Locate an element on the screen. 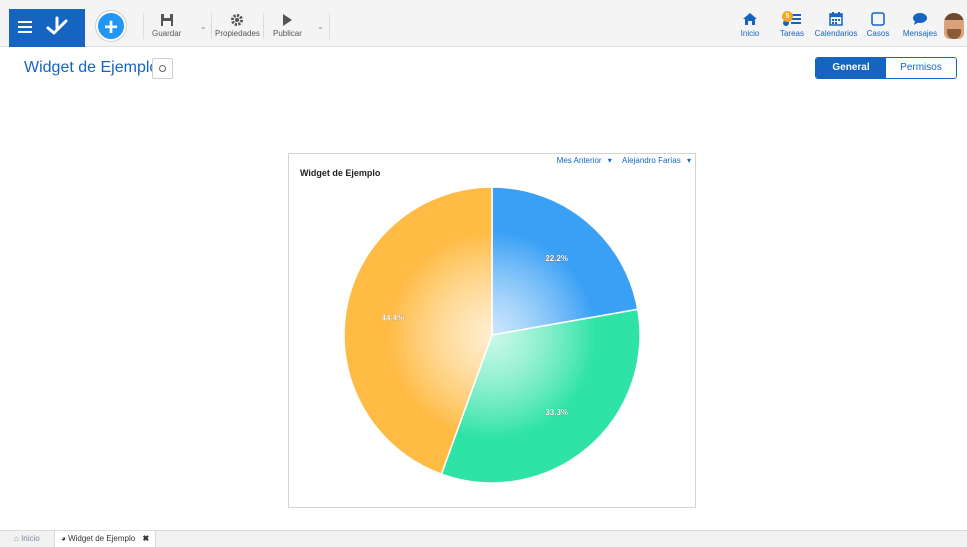 This screenshot has width=967, height=547. bottom-tab-widget: ◕ Widget de Ejemplo ✖ is located at coordinates (105, 539).